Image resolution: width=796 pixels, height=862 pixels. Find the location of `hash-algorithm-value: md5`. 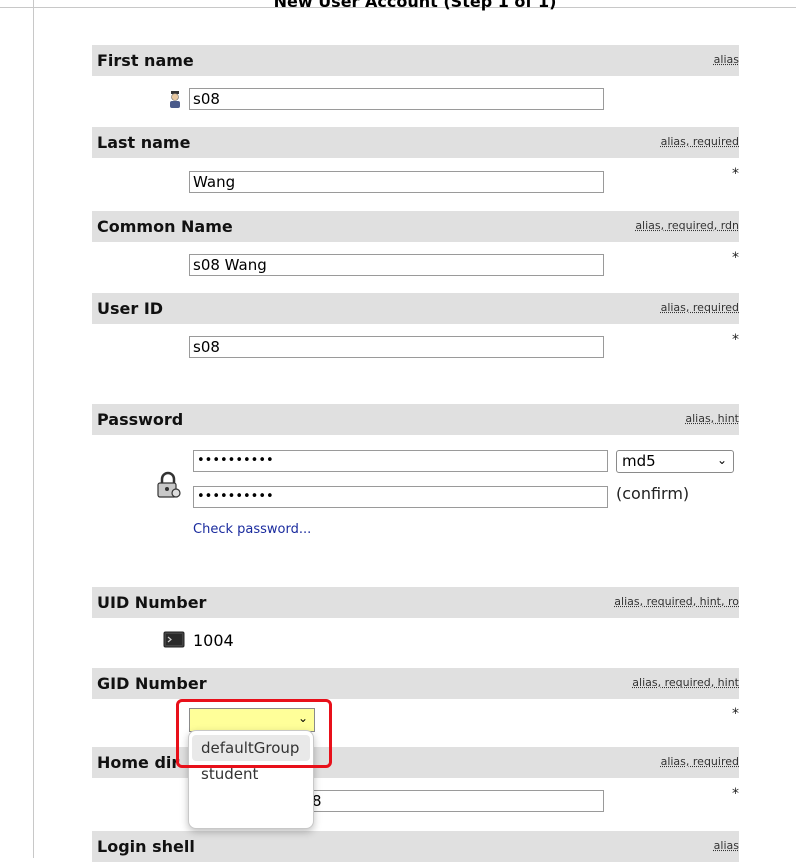

hash-algorithm-value: md5 is located at coordinates (639, 461).